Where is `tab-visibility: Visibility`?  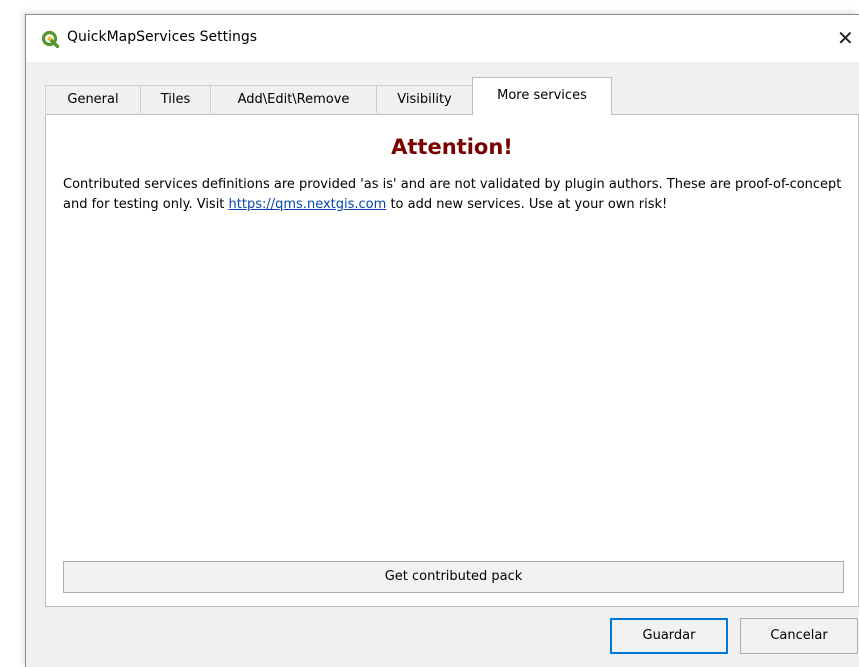 tab-visibility: Visibility is located at coordinates (424, 99).